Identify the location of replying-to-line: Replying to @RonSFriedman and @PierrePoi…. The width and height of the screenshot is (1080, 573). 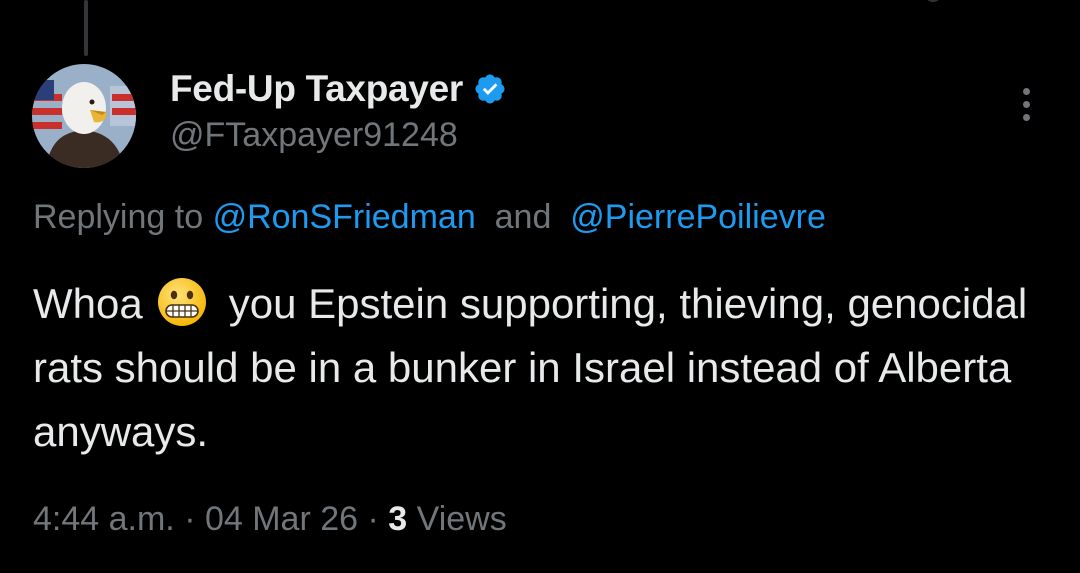
(429, 217).